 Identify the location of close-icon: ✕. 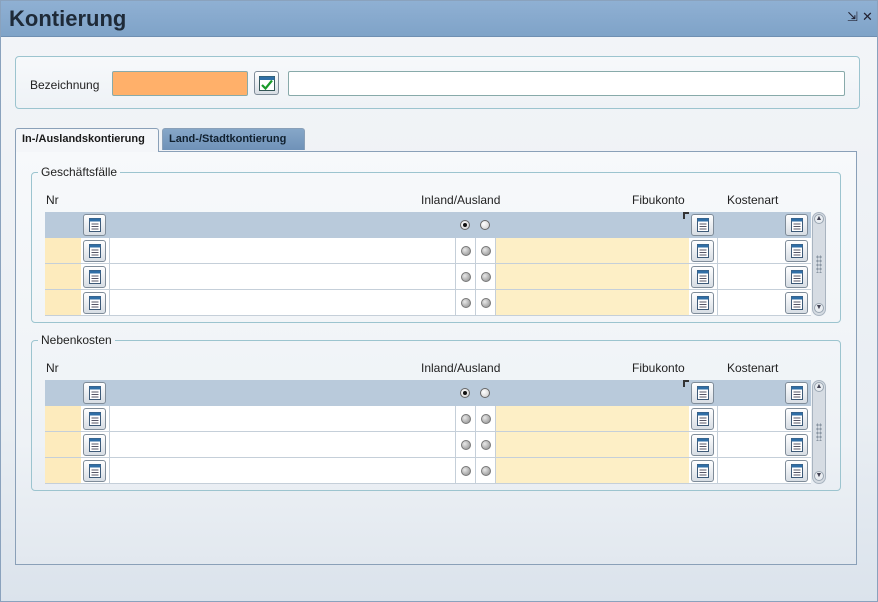
(867, 17).